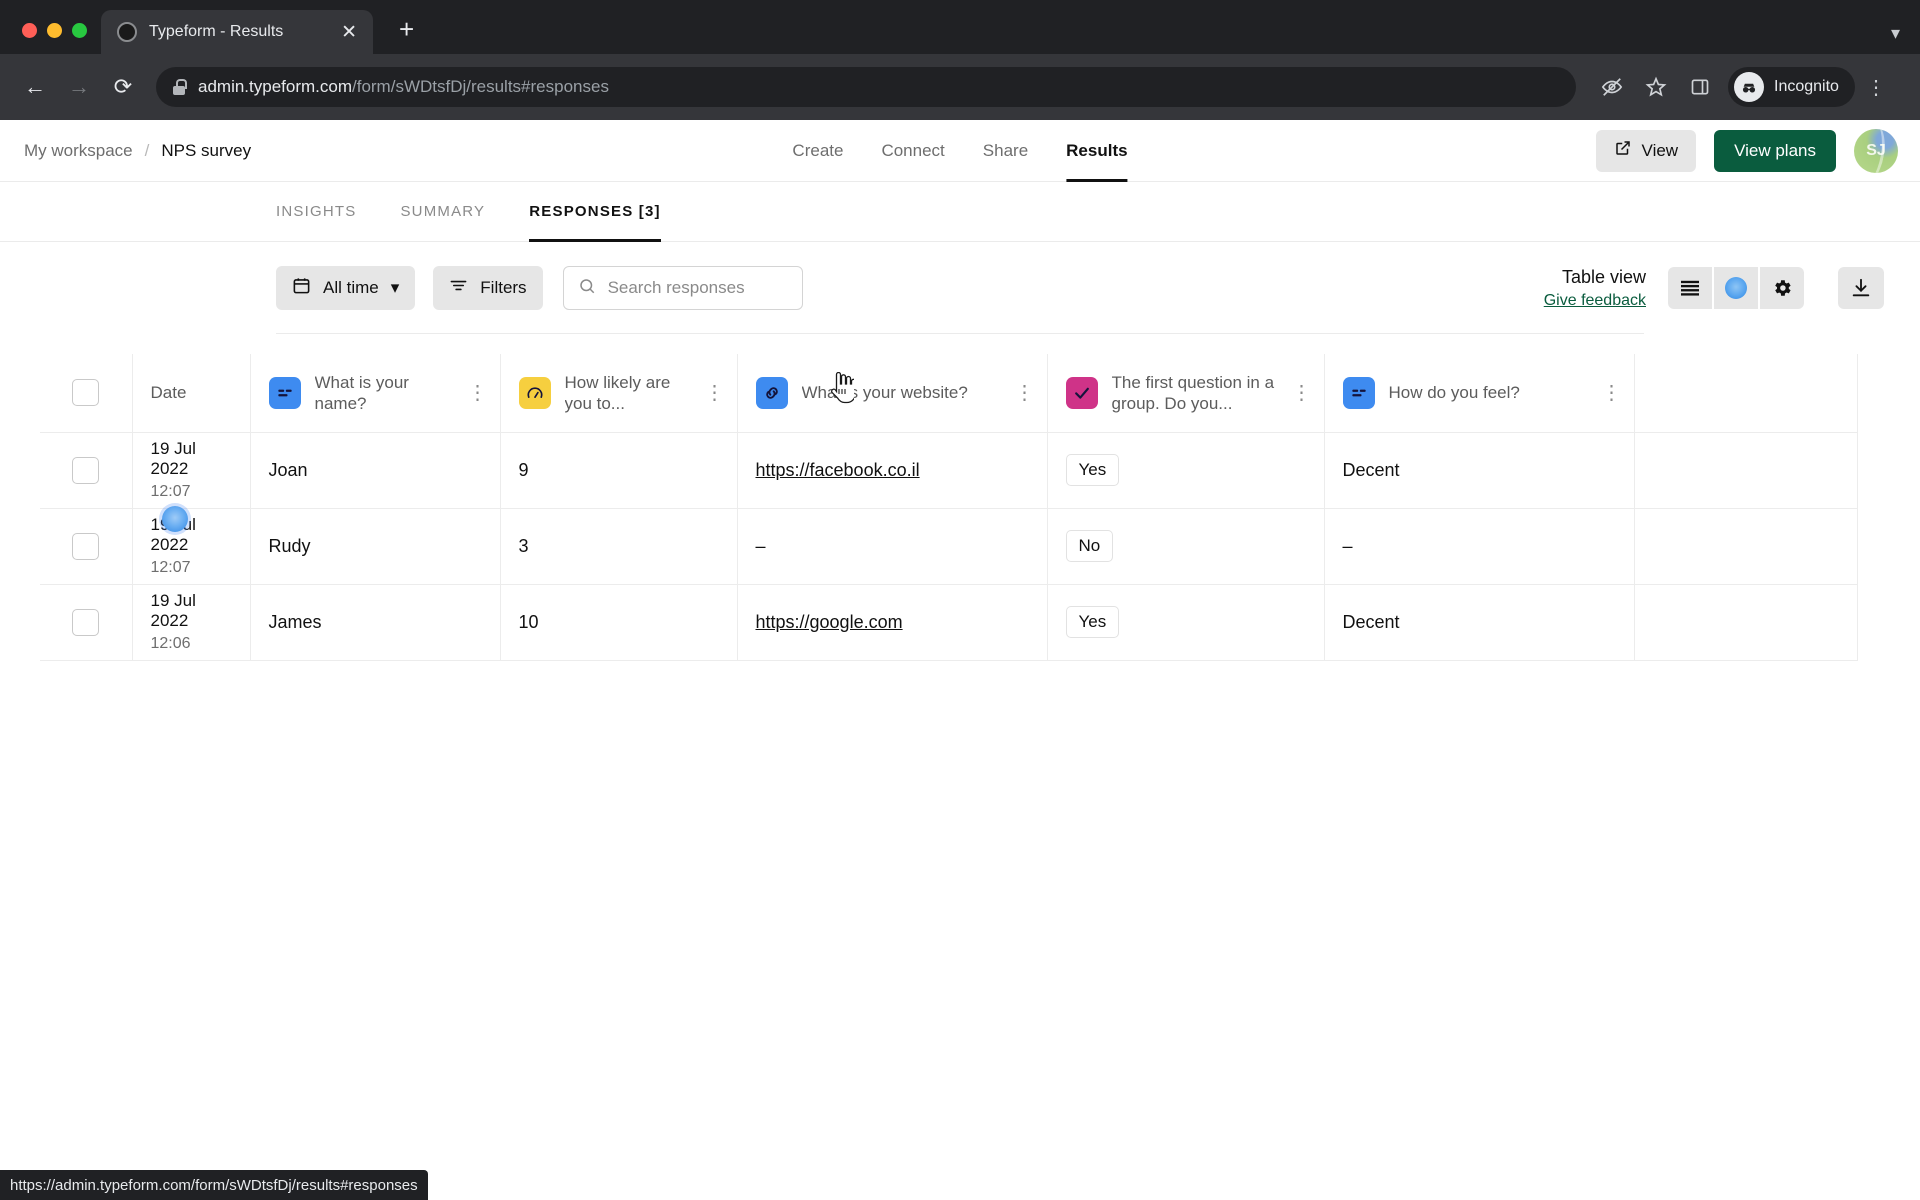 The image size is (1920, 1200). What do you see at coordinates (86, 393) in the screenshot?
I see `select-all-checkbox` at bounding box center [86, 393].